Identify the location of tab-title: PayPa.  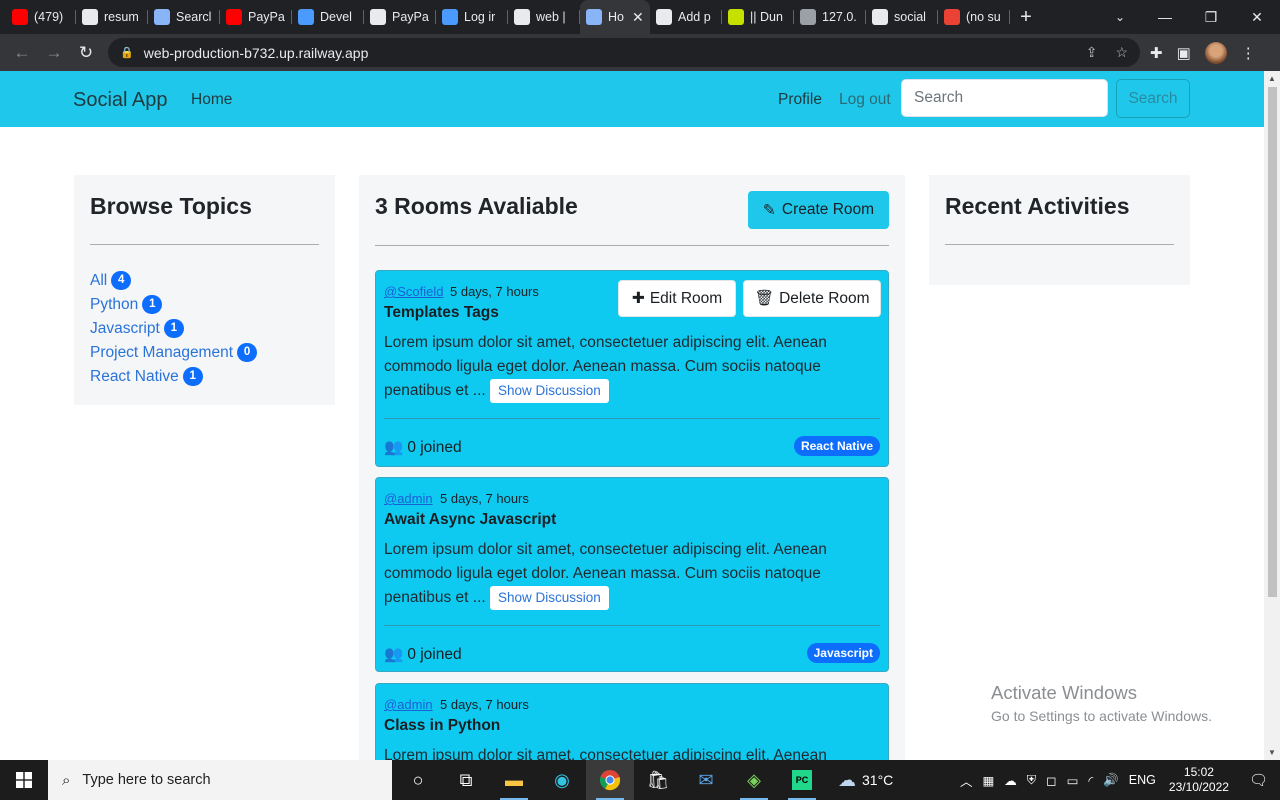
(266, 17).